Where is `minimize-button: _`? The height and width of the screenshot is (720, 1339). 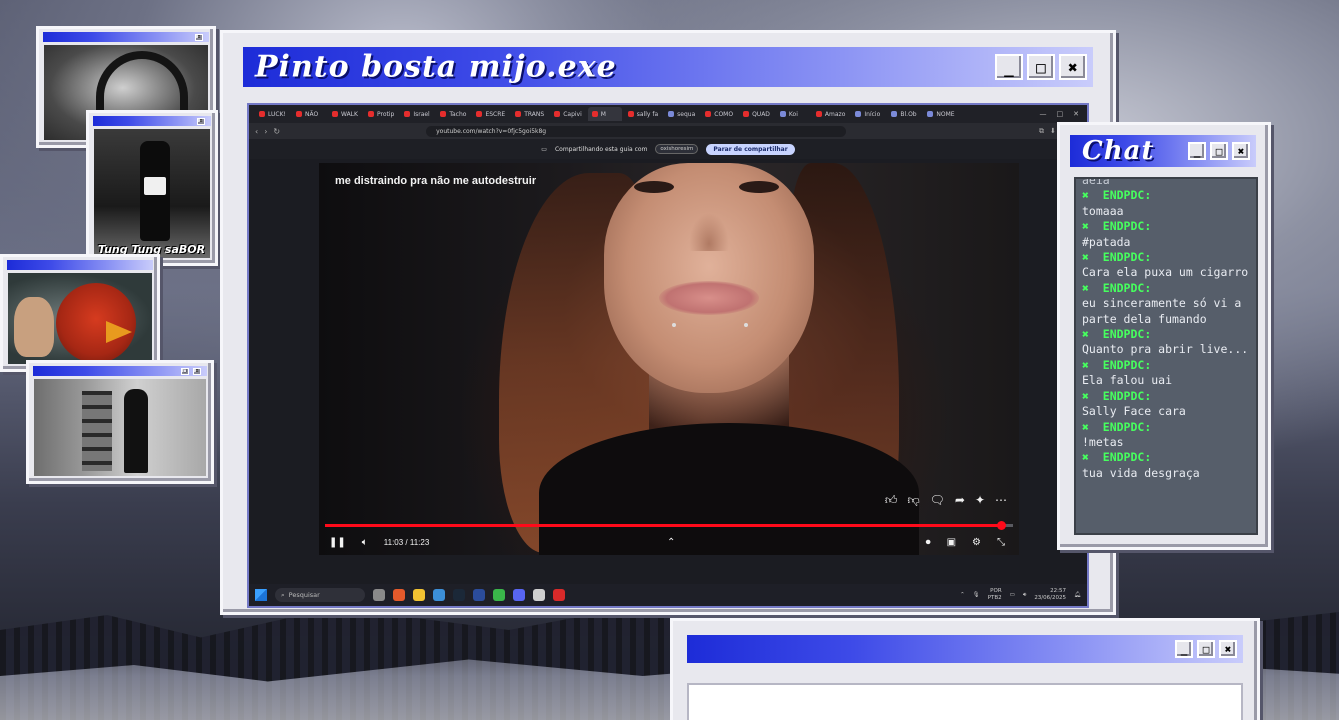
minimize-button: _ is located at coordinates (1009, 67).